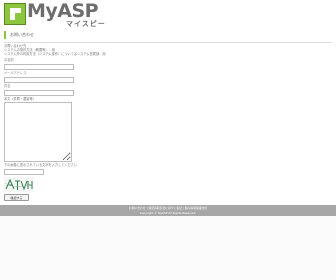 Image resolution: width=336 pixels, height=280 pixels. What do you see at coordinates (9, 60) in the screenshot?
I see `name-label: お名前` at bounding box center [9, 60].